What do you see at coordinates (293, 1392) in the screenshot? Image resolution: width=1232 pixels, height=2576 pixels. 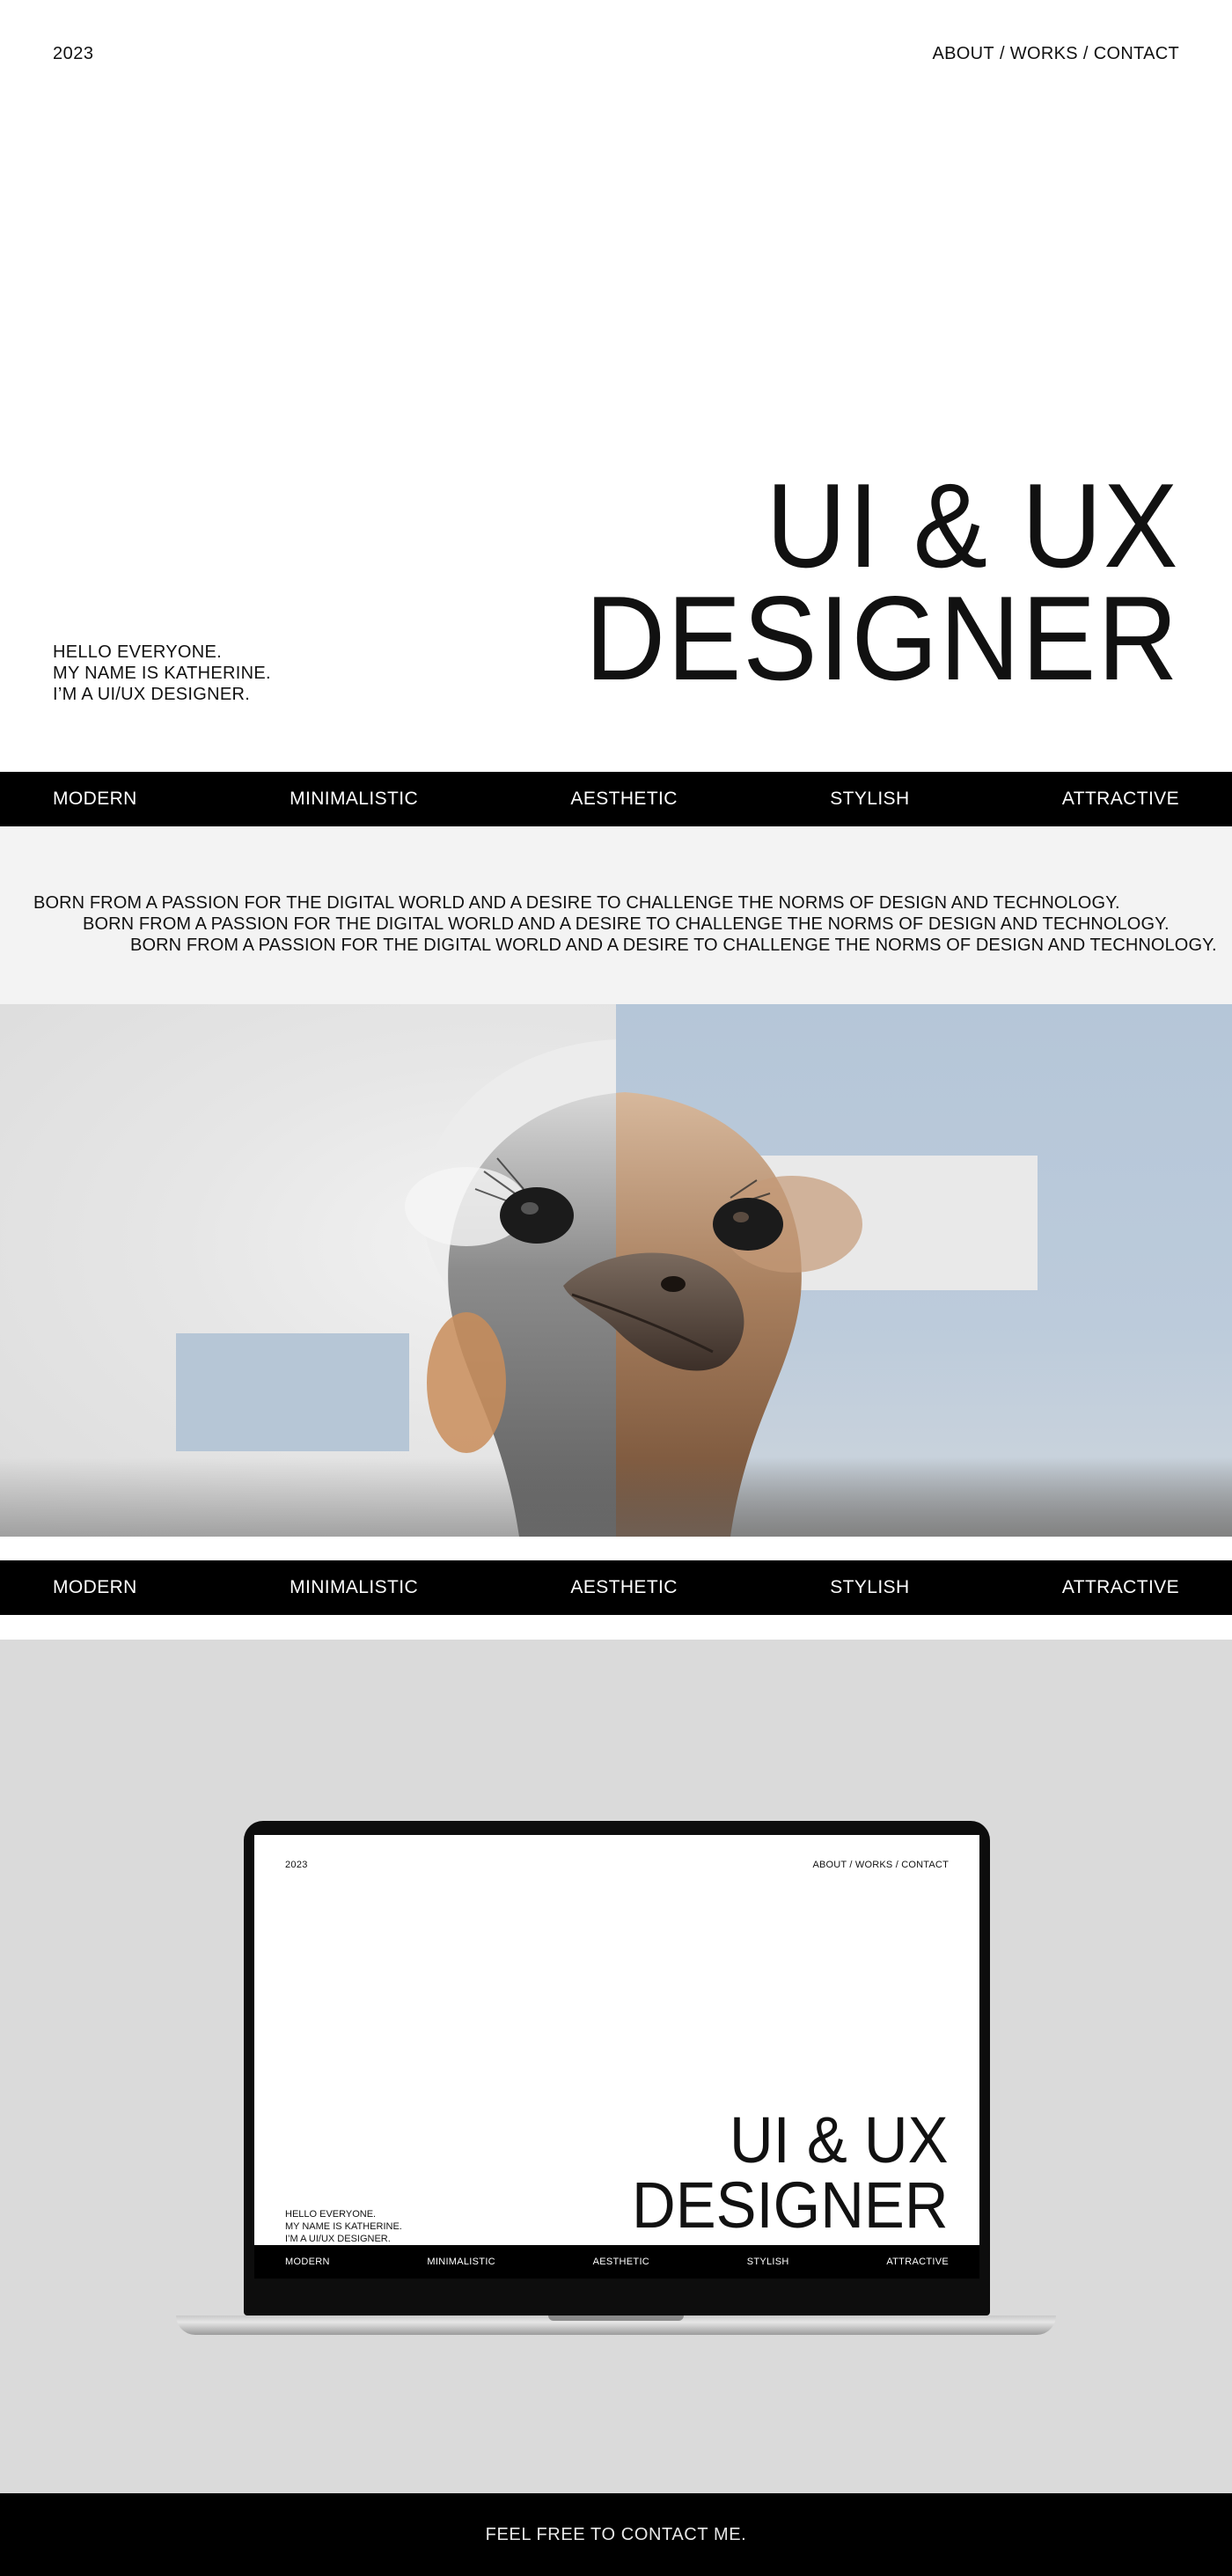 I see `accent-block-blue` at bounding box center [293, 1392].